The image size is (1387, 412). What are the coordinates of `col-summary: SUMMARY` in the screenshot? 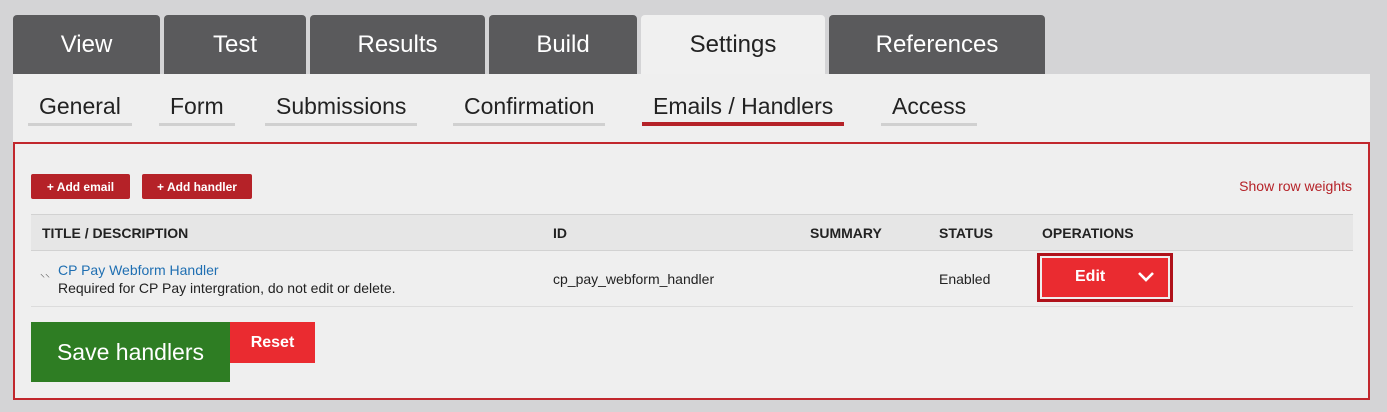 It's located at (846, 232).